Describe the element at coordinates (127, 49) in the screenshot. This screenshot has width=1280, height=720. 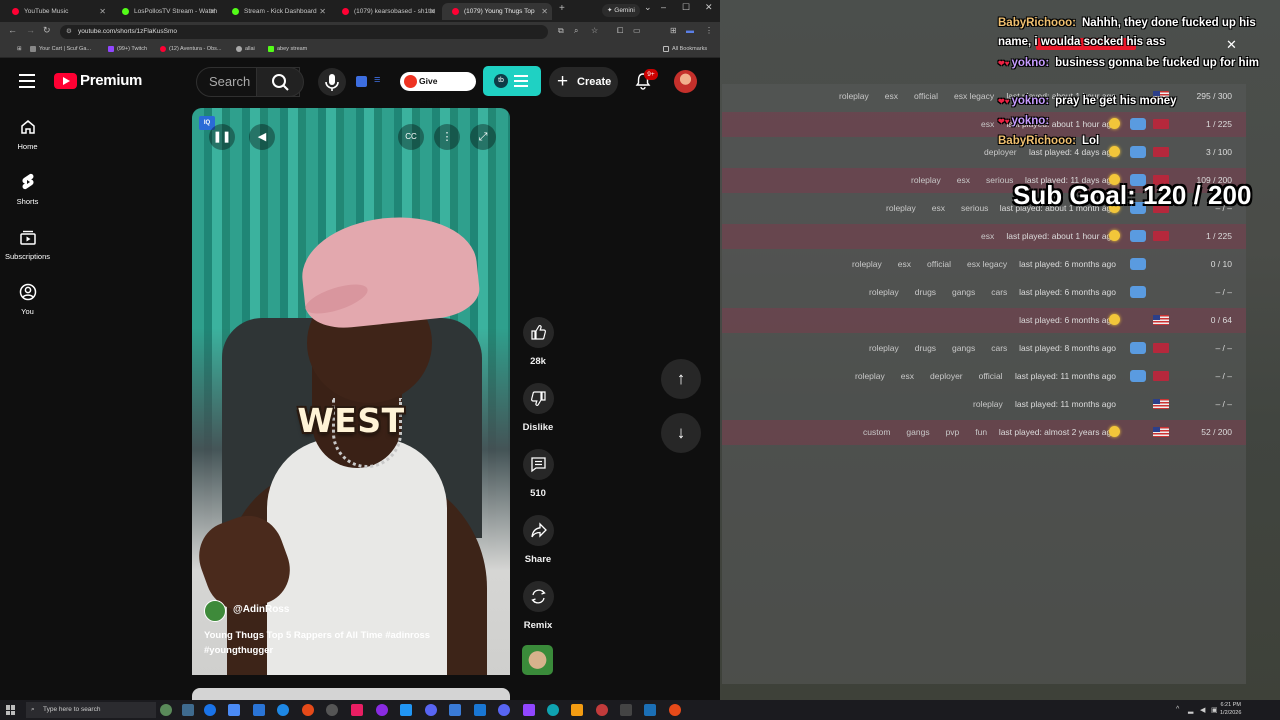
I see `bookmark-item: (99+) Twitch` at that location.